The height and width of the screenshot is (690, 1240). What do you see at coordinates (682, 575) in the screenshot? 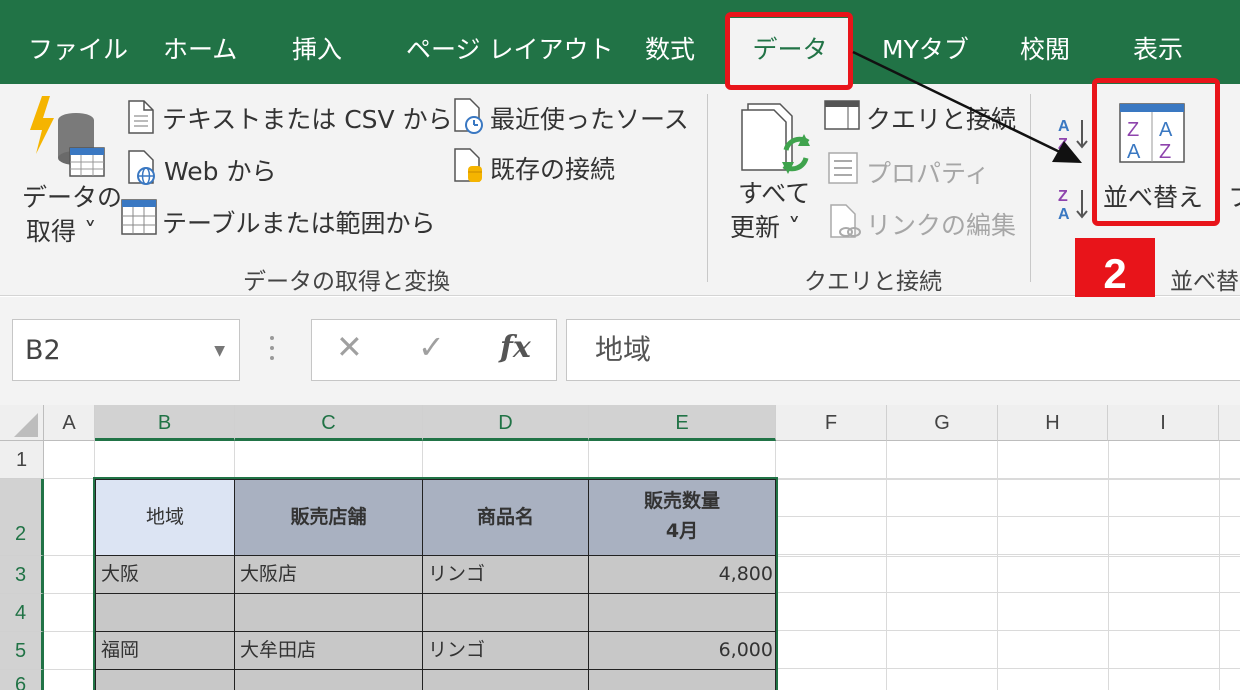
I see `table-cell-quantity: 4,800` at bounding box center [682, 575].